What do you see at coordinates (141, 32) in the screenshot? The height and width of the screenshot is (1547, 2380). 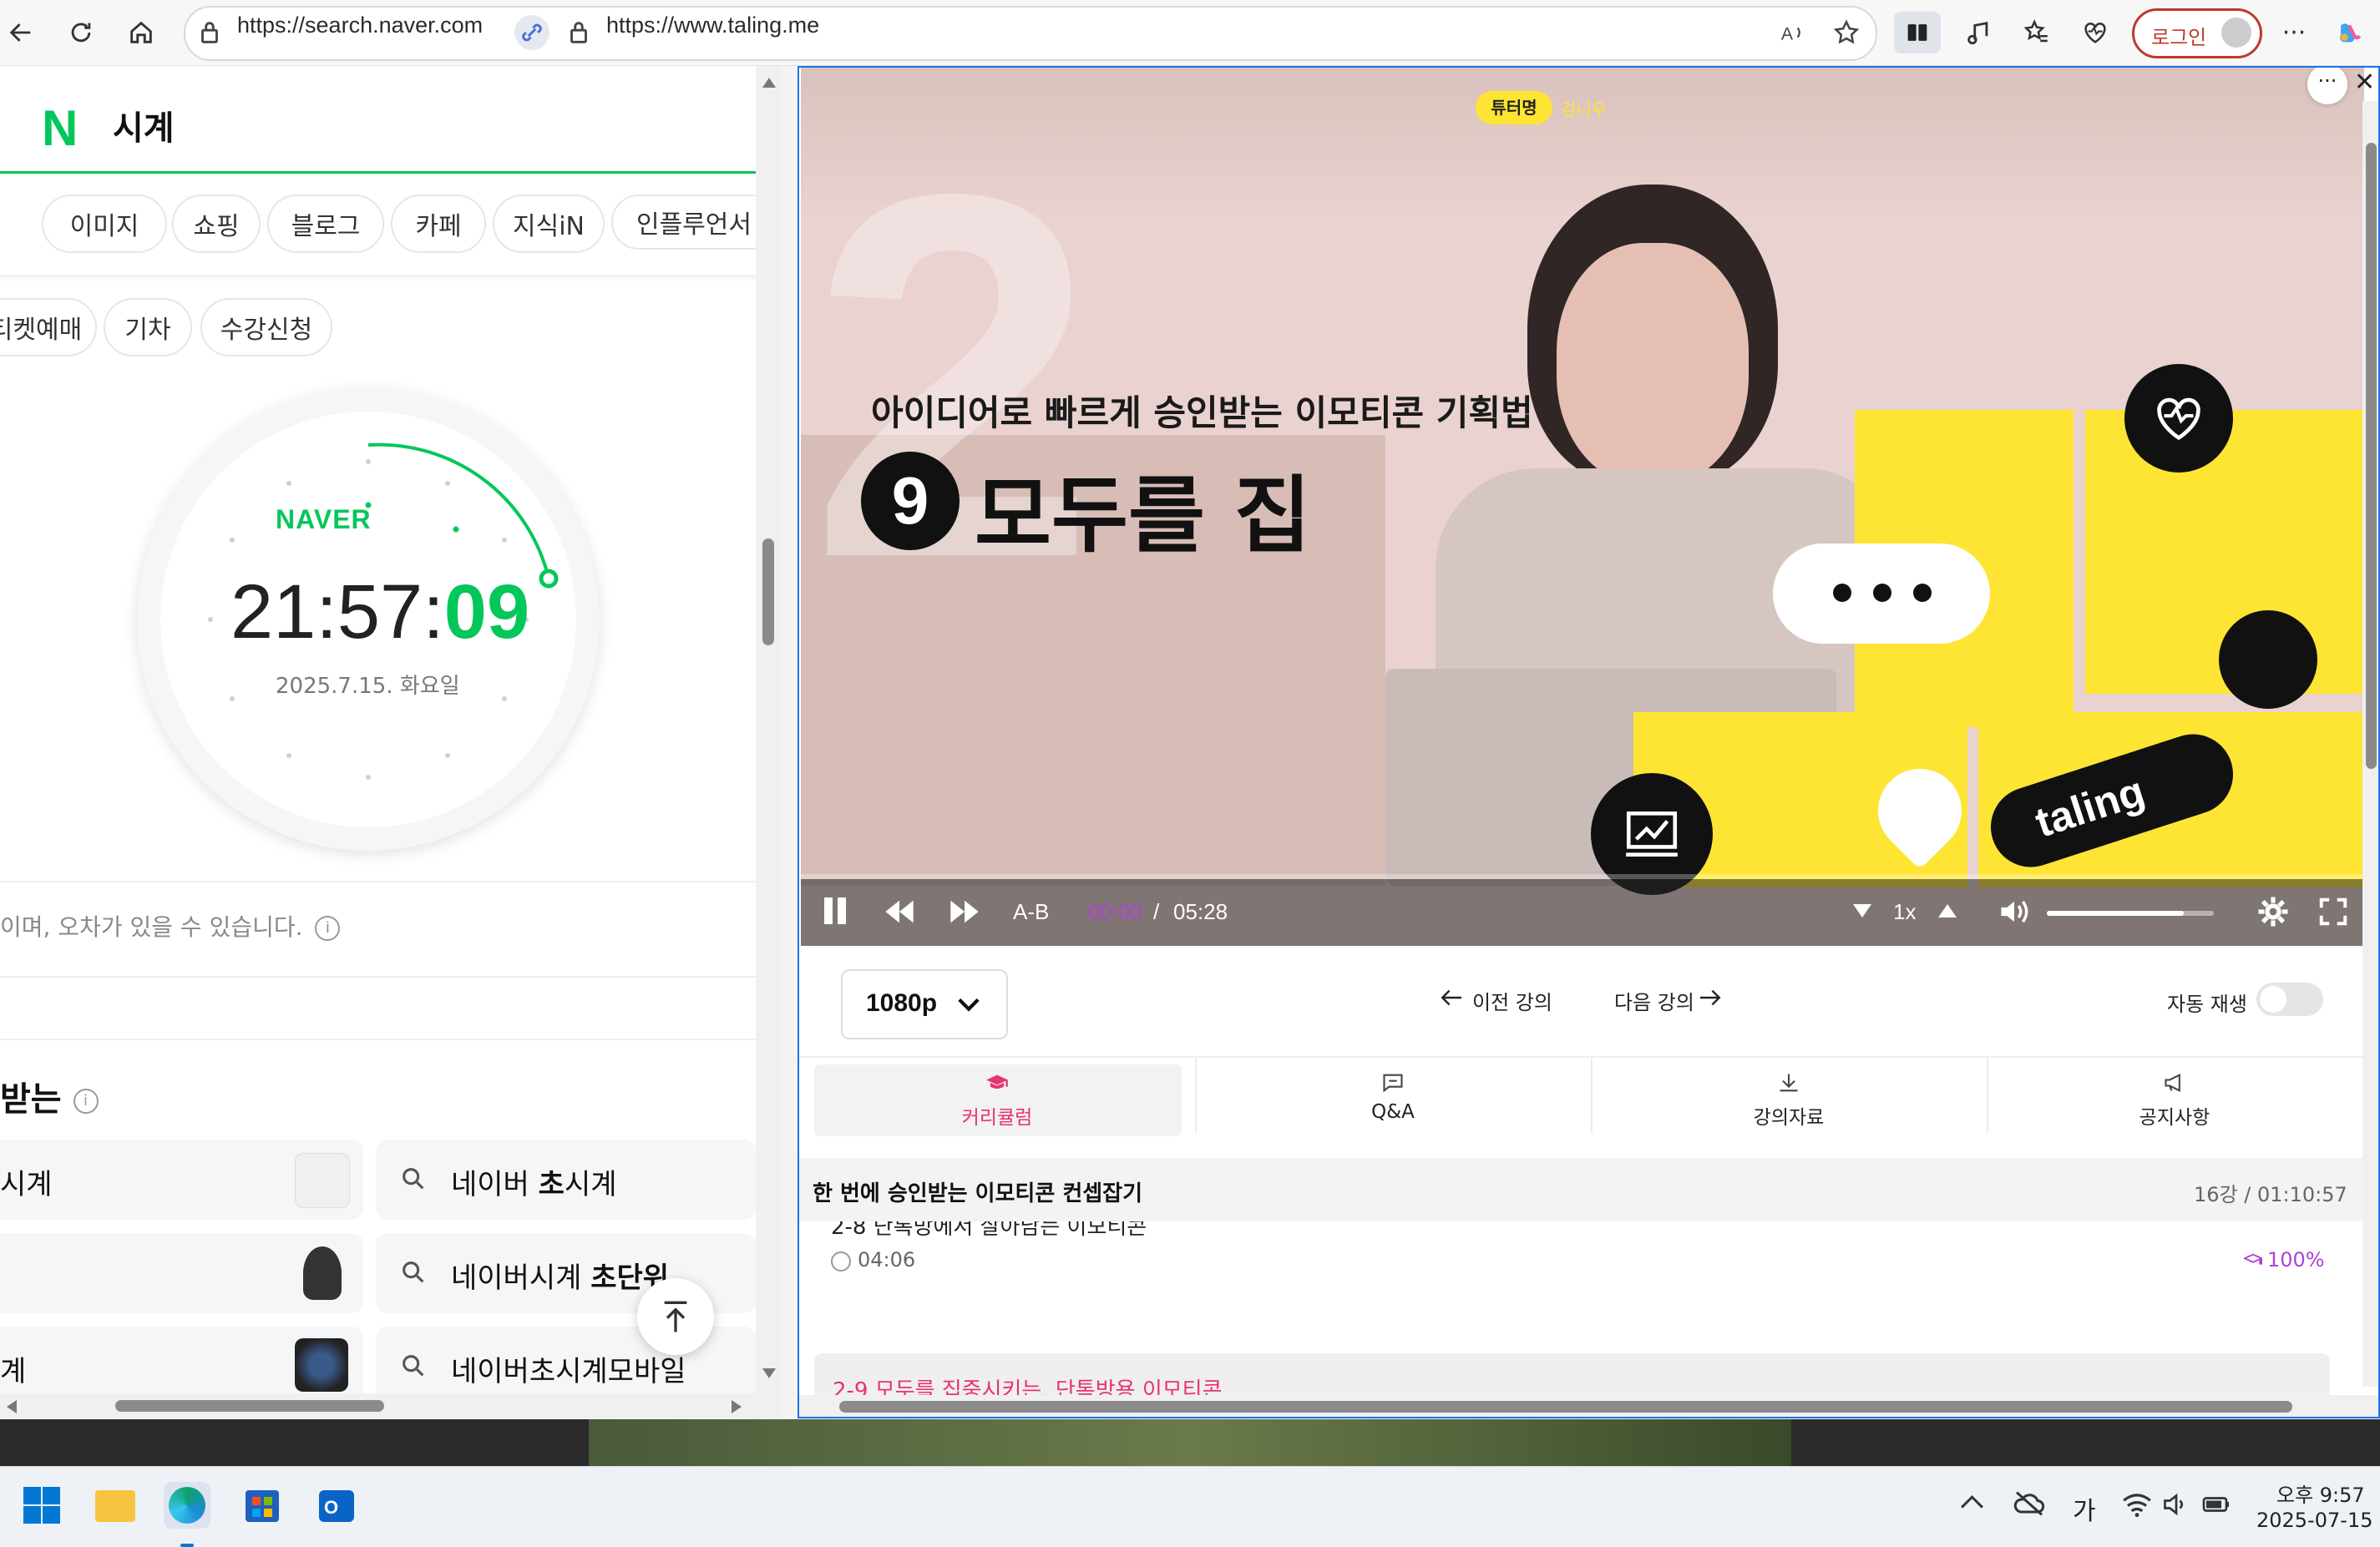 I see `home-icon` at bounding box center [141, 32].